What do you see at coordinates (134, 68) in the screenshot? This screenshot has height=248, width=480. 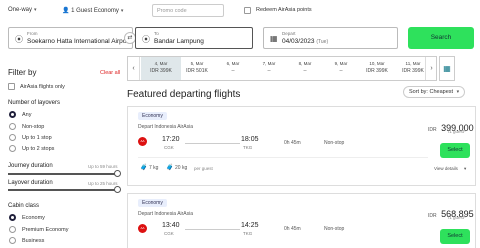 I see `chevron-left-icon: ‹` at bounding box center [134, 68].